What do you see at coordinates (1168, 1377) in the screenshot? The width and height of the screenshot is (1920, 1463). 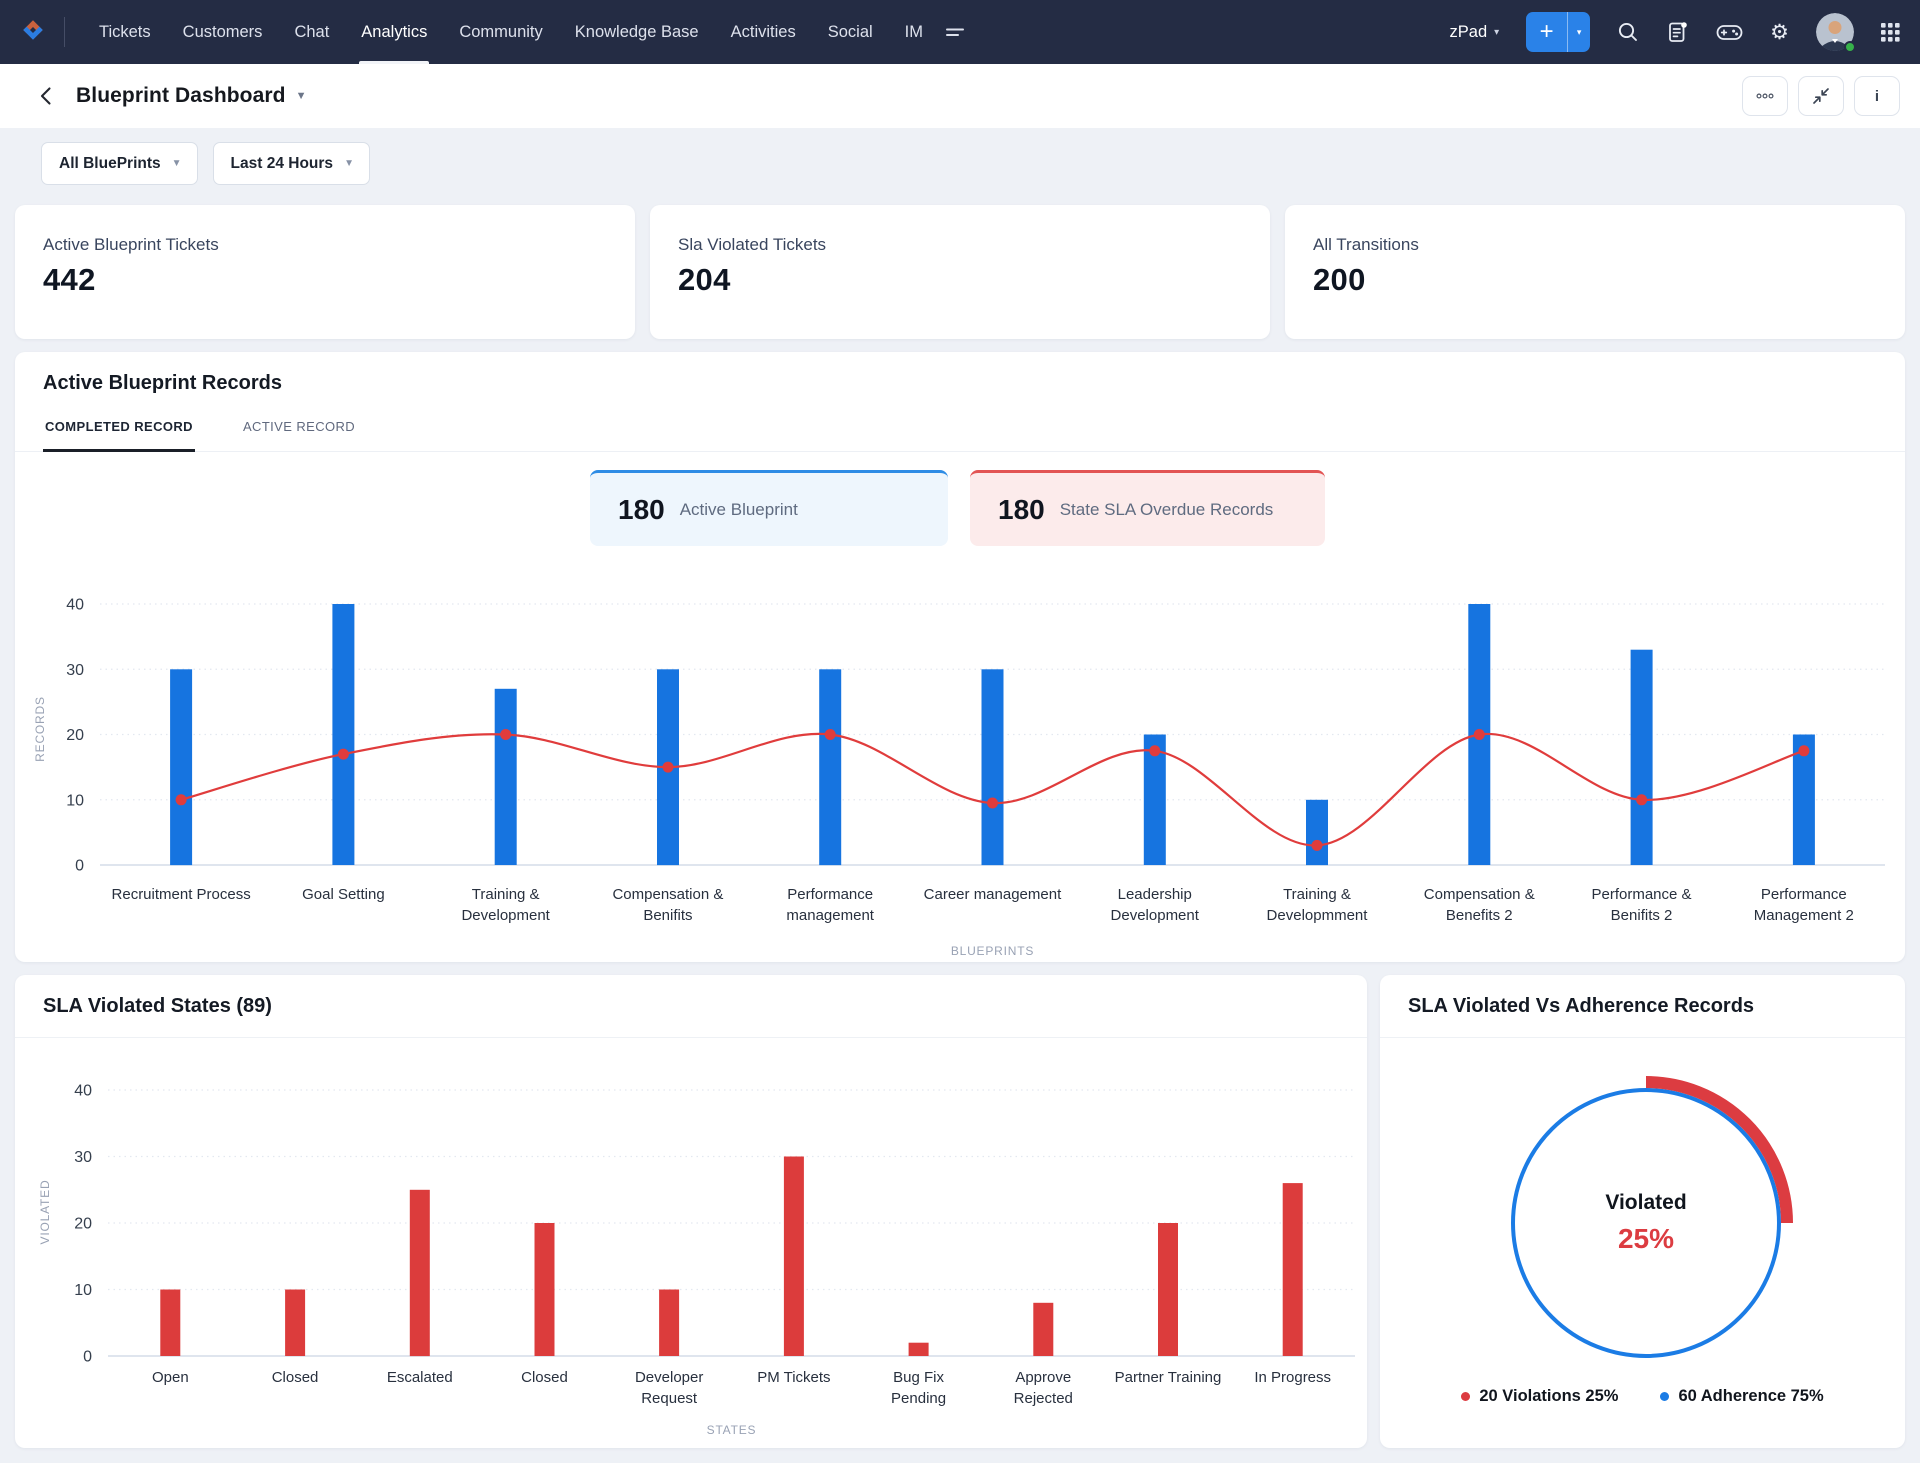 I see `x-axis-category-label: Partner Training` at bounding box center [1168, 1377].